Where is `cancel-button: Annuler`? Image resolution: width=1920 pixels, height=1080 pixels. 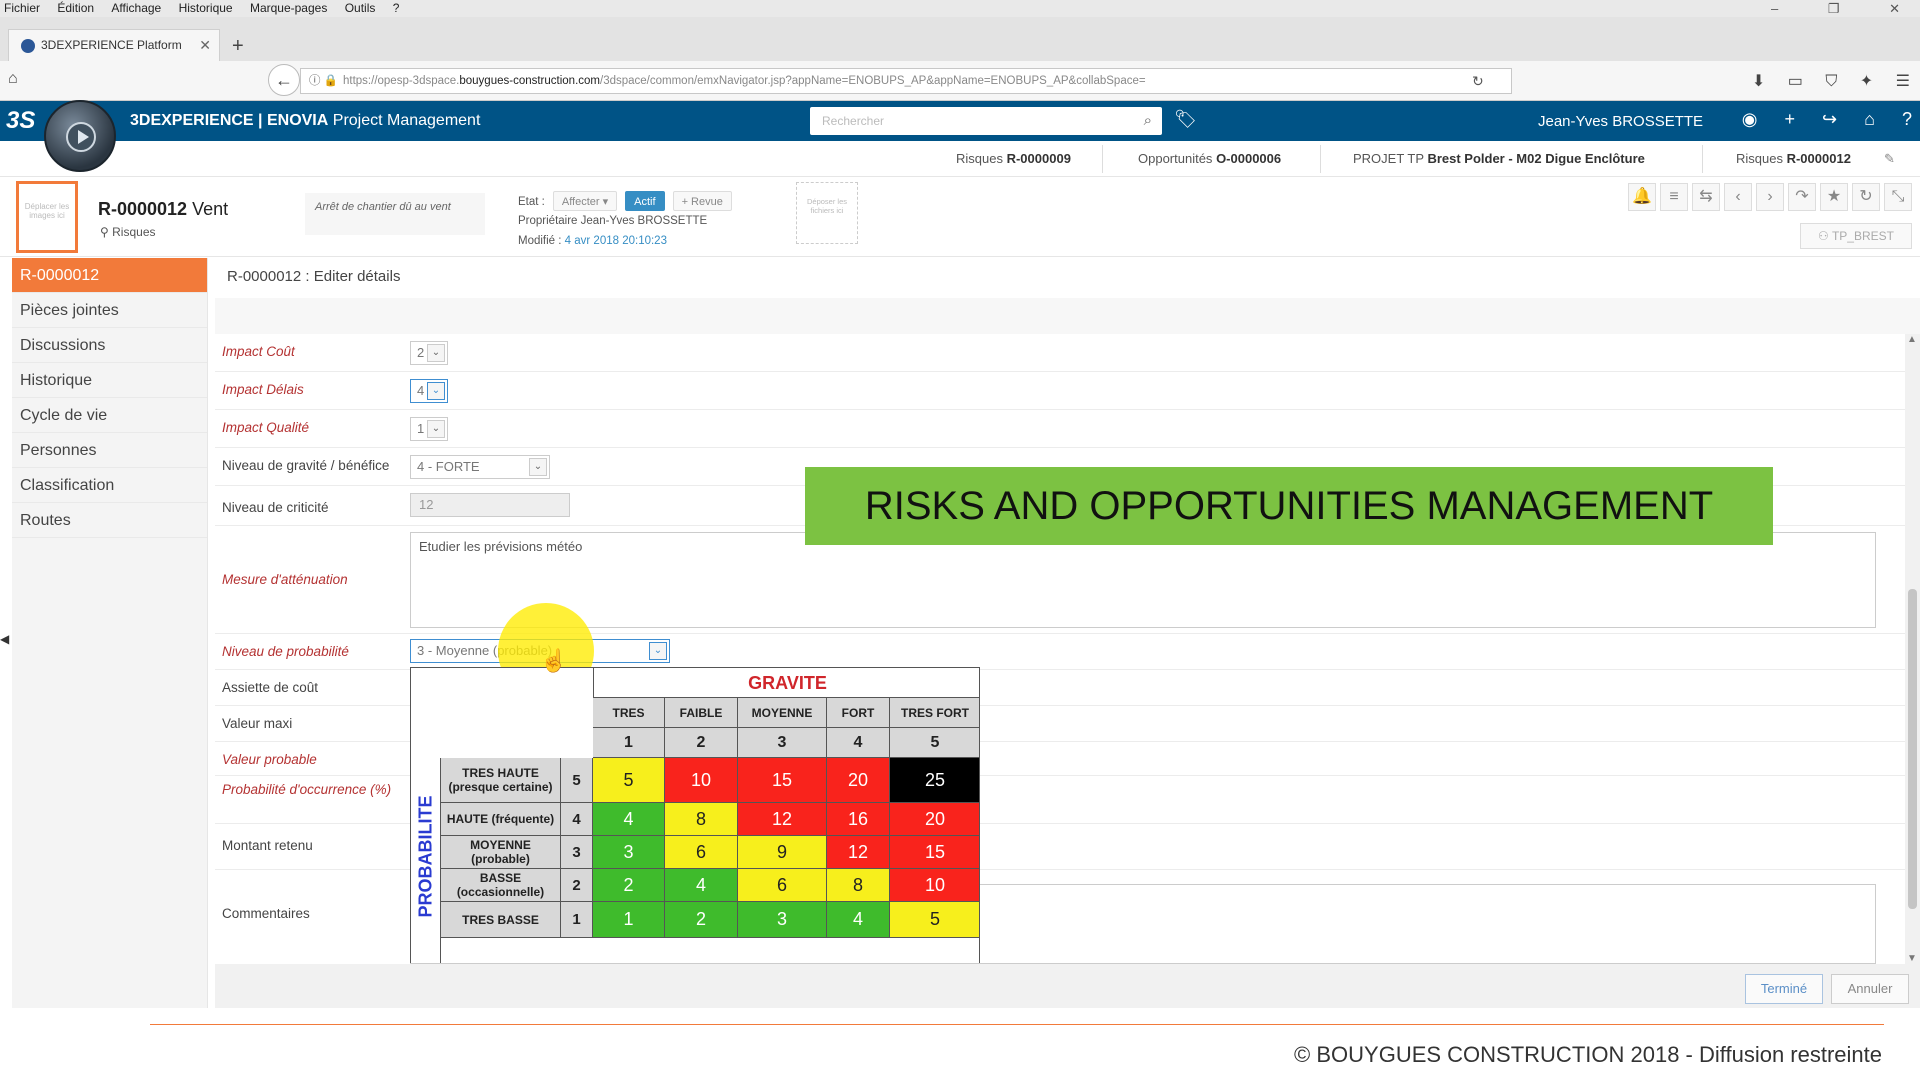
cancel-button: Annuler is located at coordinates (1870, 989).